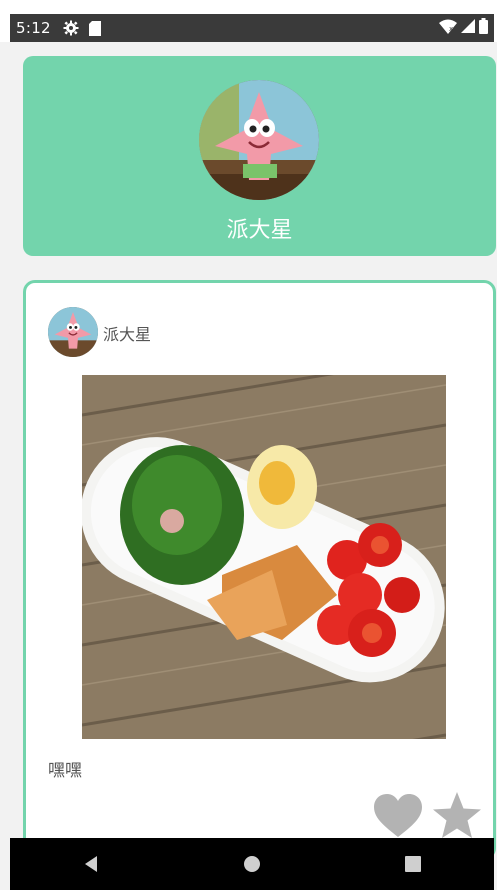 The image size is (497, 890). Describe the element at coordinates (65, 771) in the screenshot. I see `post-text: 嘿嘿` at that location.